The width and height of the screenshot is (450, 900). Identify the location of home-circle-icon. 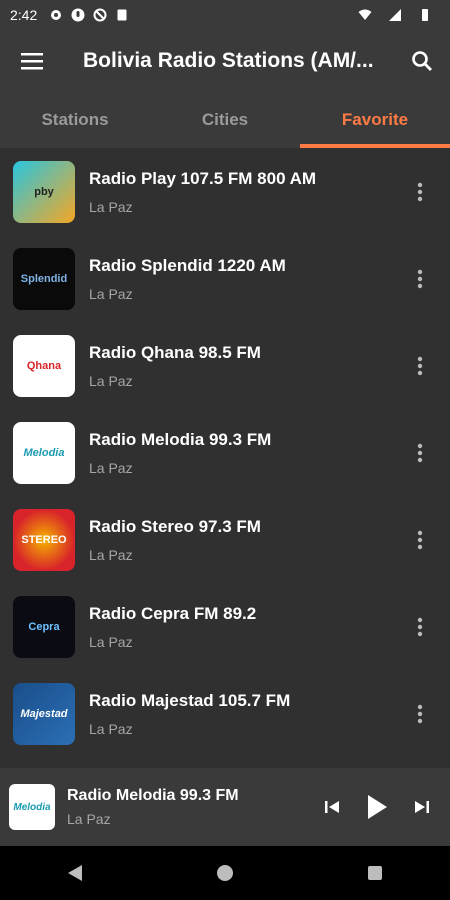
(225, 873).